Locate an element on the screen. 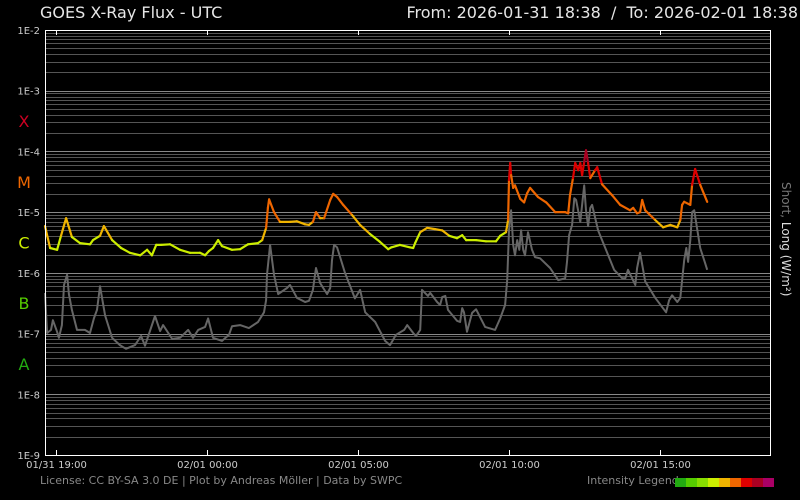  x-tick-label: 02/01 05:00 is located at coordinates (358, 465).